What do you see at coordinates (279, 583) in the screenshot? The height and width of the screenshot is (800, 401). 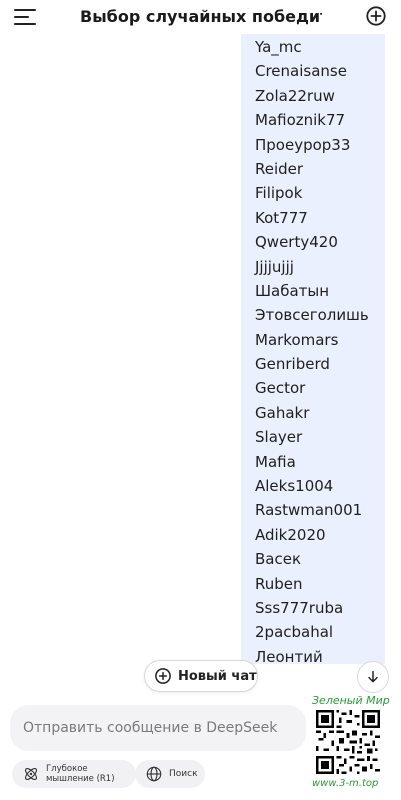 I see `list-item: Ruben` at bounding box center [279, 583].